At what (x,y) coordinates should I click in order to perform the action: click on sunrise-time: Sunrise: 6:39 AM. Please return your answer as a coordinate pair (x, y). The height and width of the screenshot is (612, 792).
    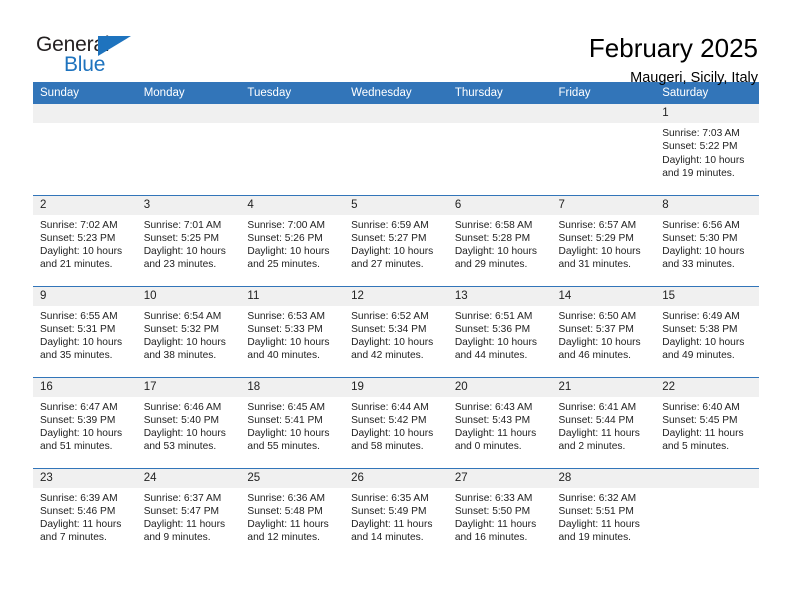
    Looking at the image, I should click on (79, 498).